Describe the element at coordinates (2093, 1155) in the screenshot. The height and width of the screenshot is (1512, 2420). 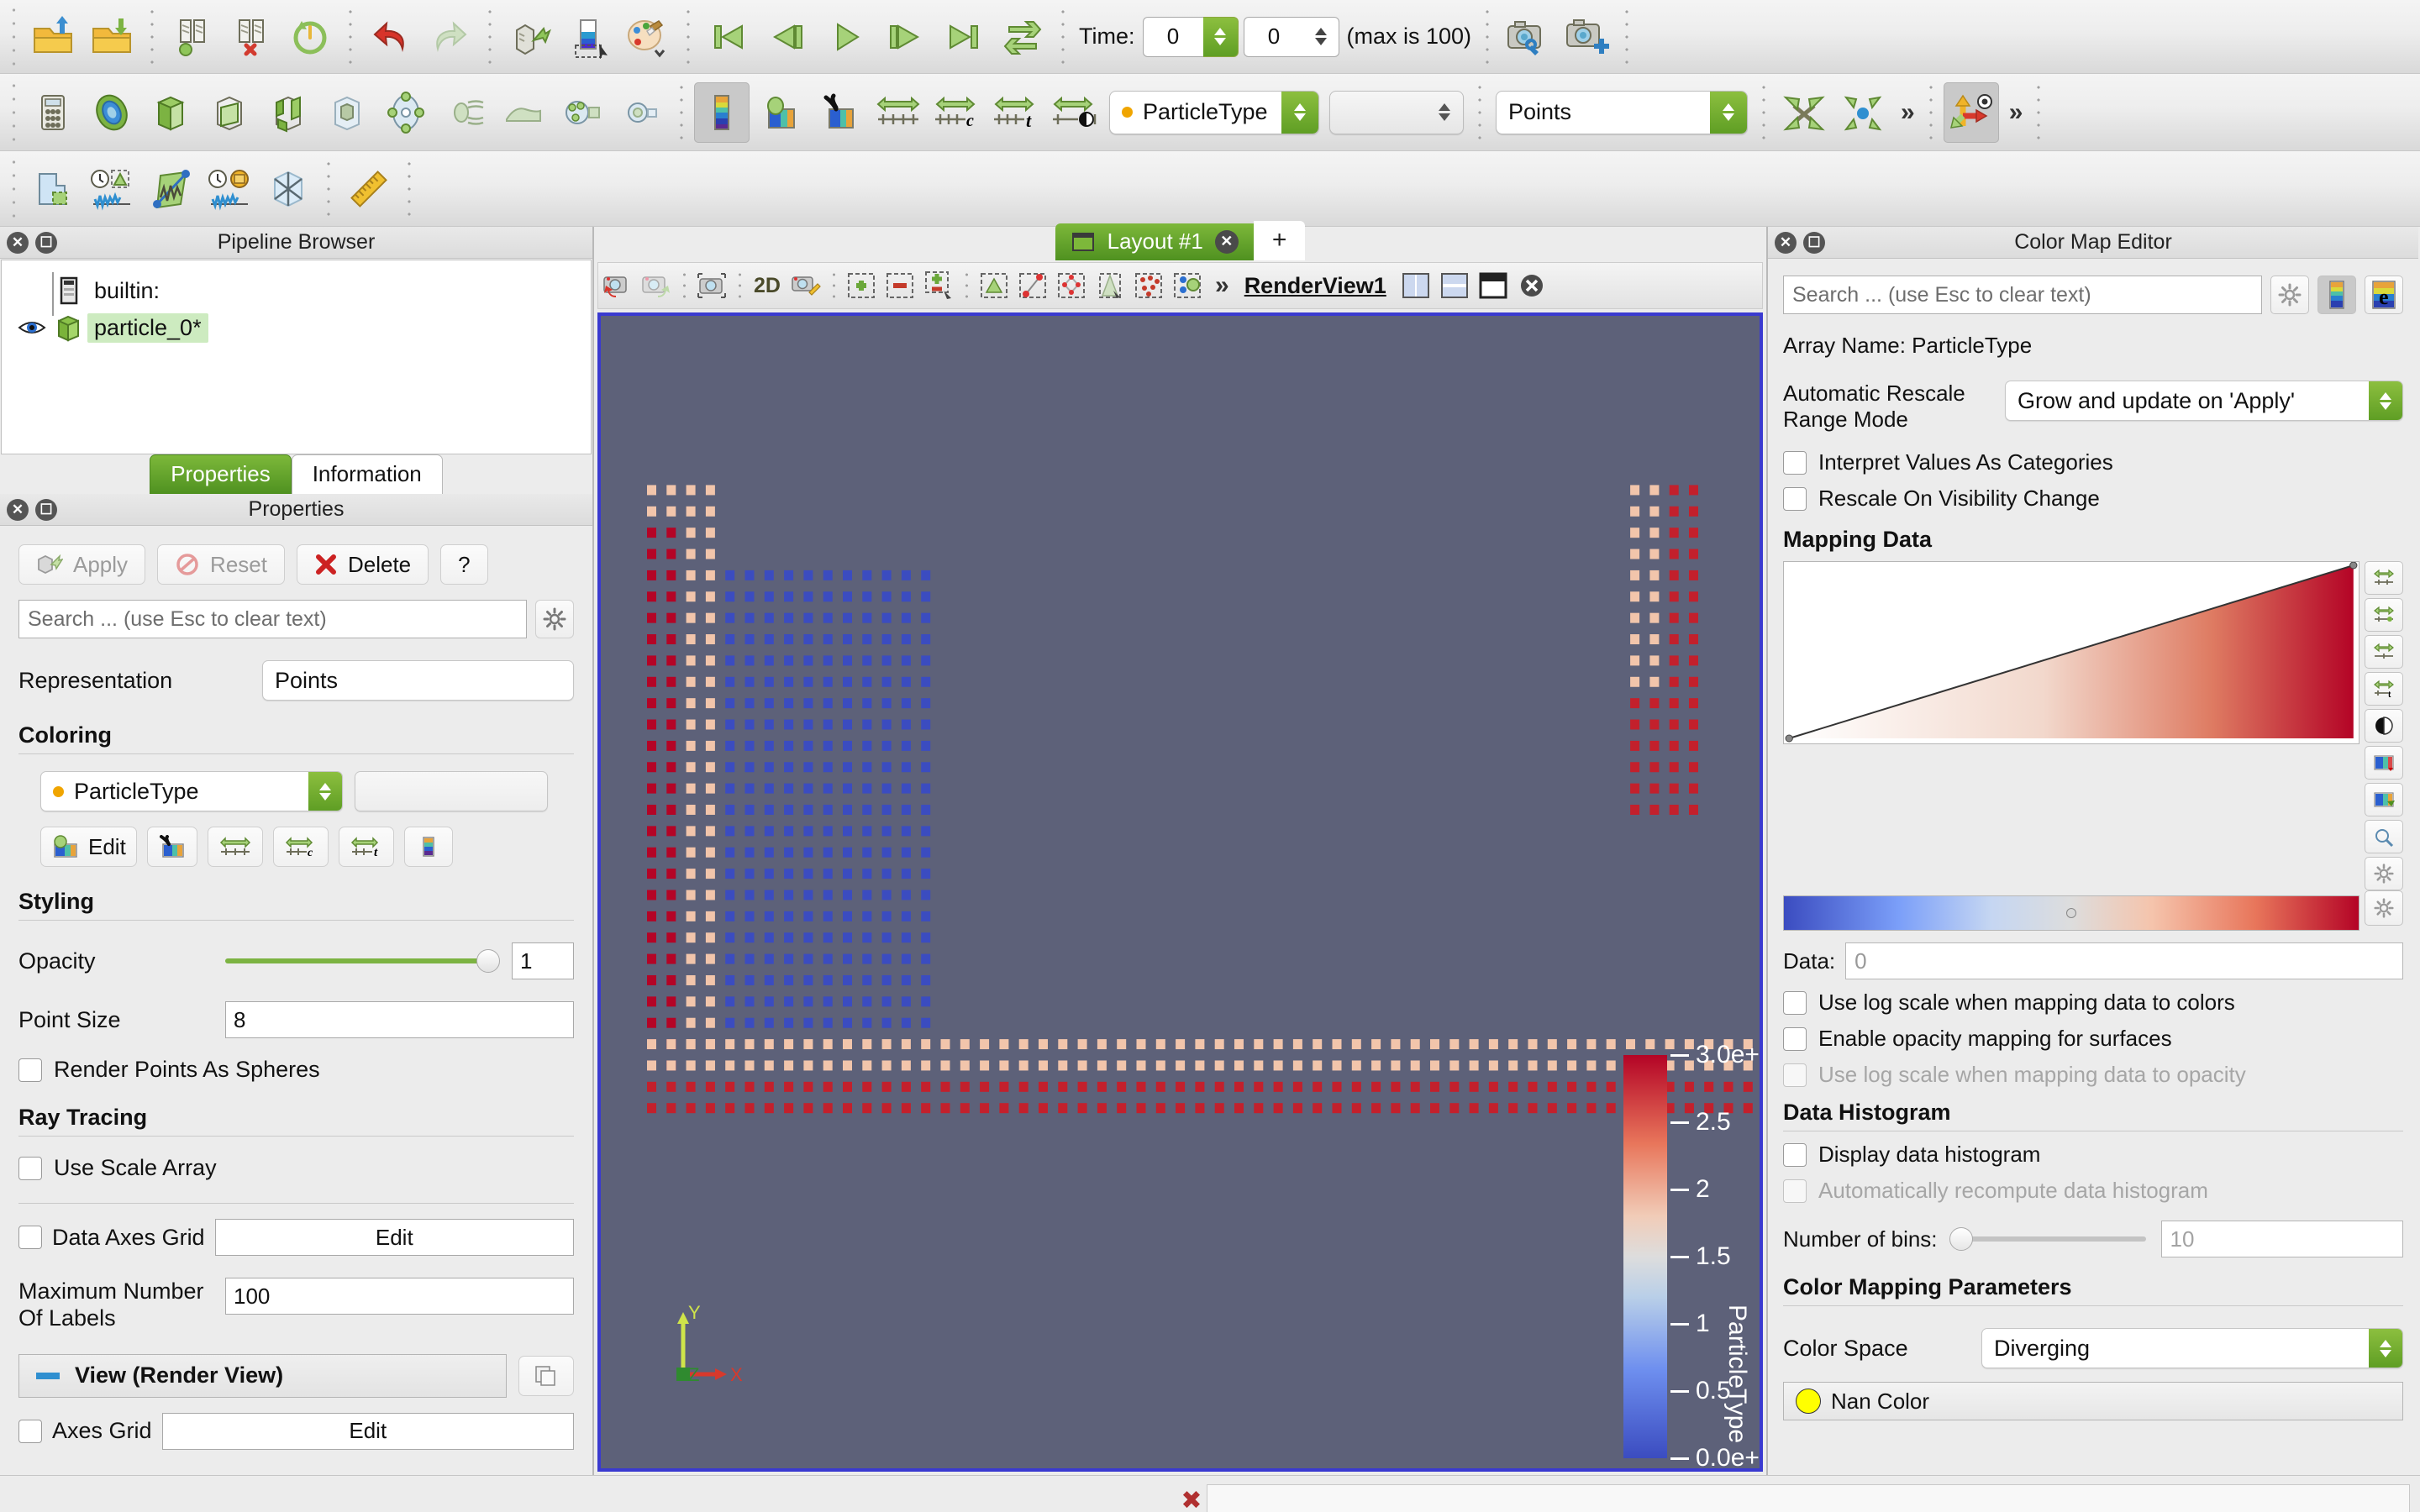
I see `display-histogram-row: Display data histogram` at that location.